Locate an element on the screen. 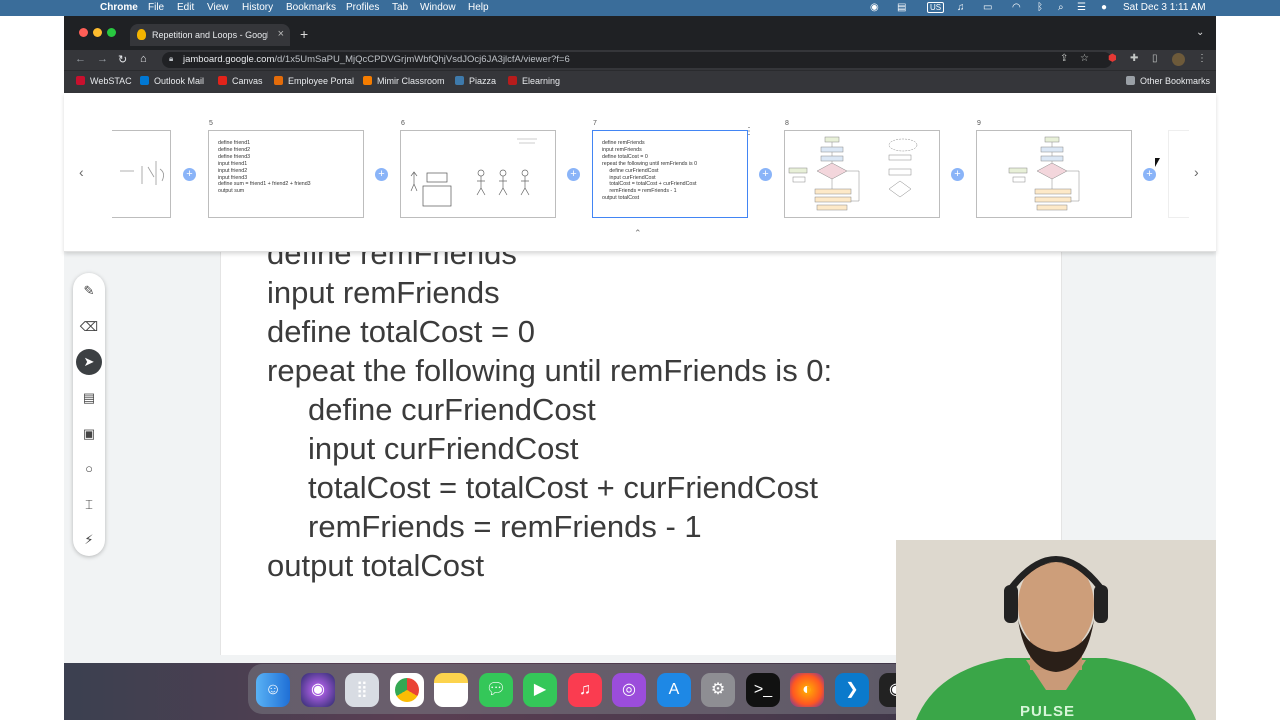 Image resolution: width=1280 pixels, height=720 pixels. extensions-puzzle-icon: ✚ is located at coordinates (1134, 58).